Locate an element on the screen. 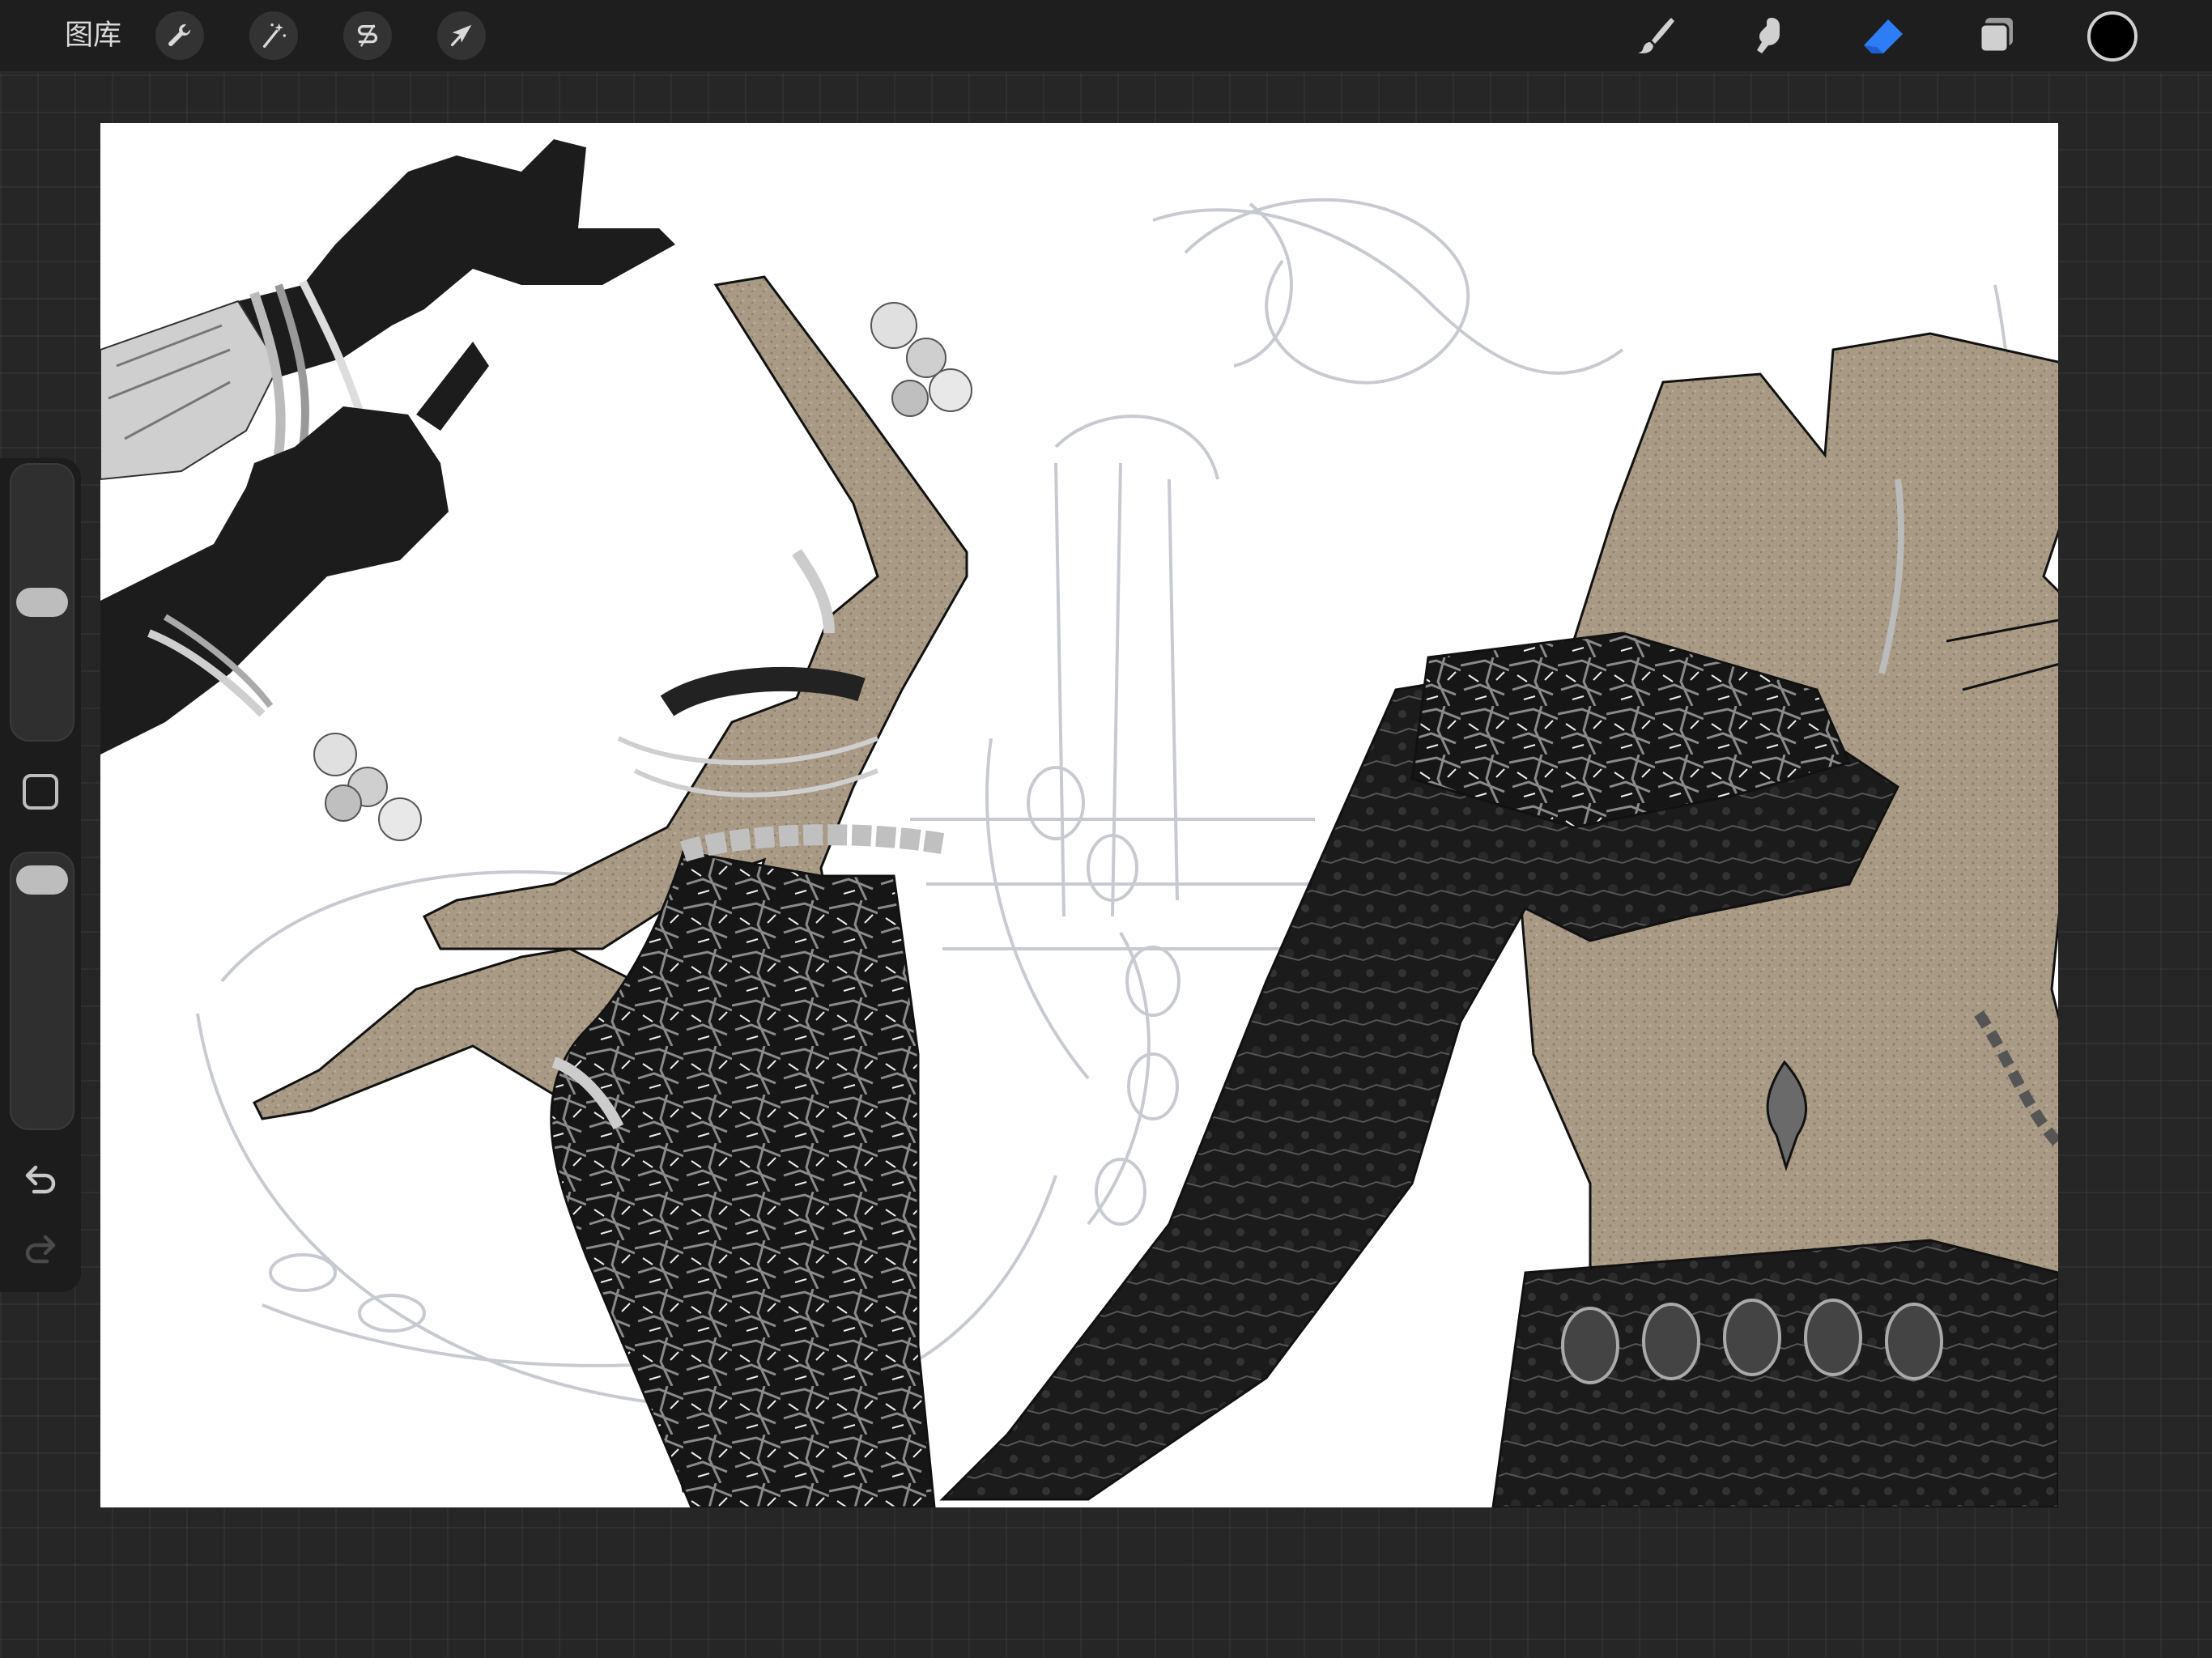 This screenshot has width=2212, height=1658. left-sidebar is located at coordinates (41, 875).